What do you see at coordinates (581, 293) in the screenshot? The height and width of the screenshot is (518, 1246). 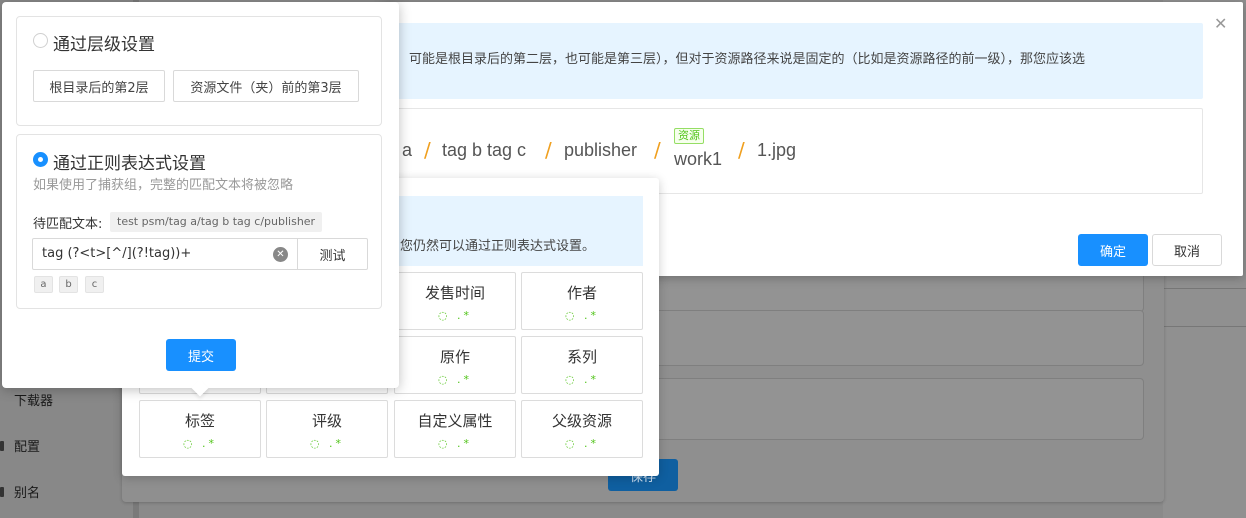 I see `property-label: 作者` at bounding box center [581, 293].